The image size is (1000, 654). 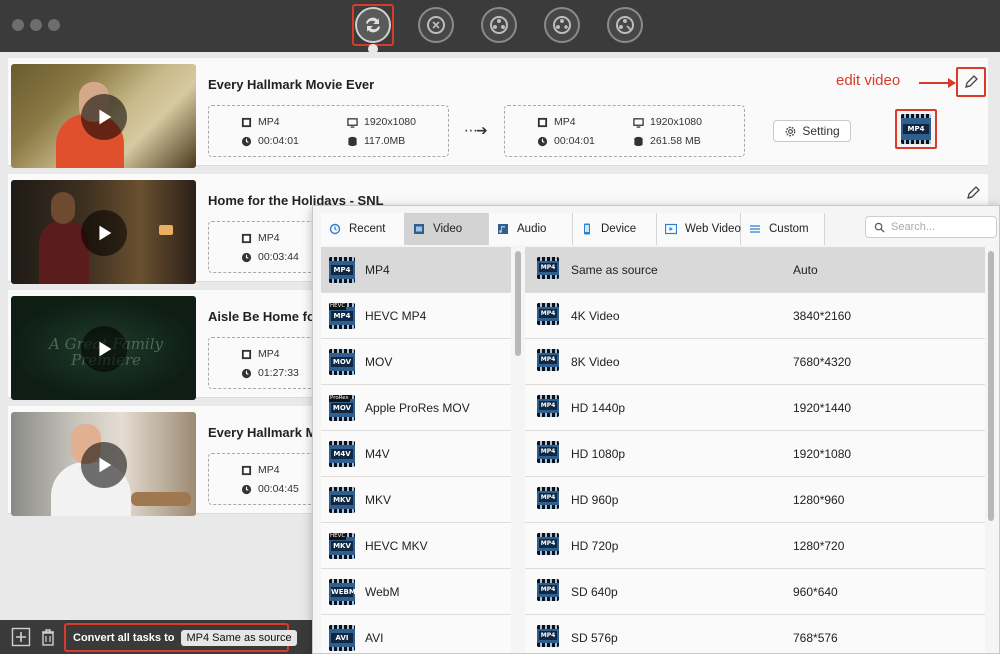 What do you see at coordinates (374, 637) in the screenshot?
I see `format-label: AVI` at bounding box center [374, 637].